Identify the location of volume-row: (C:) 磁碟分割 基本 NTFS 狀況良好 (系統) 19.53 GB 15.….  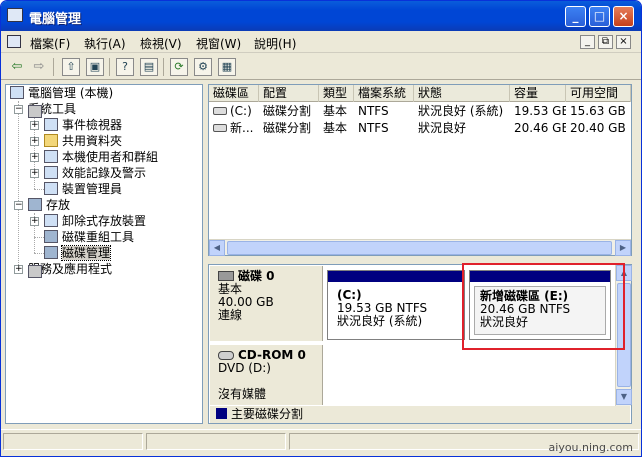
(420, 111).